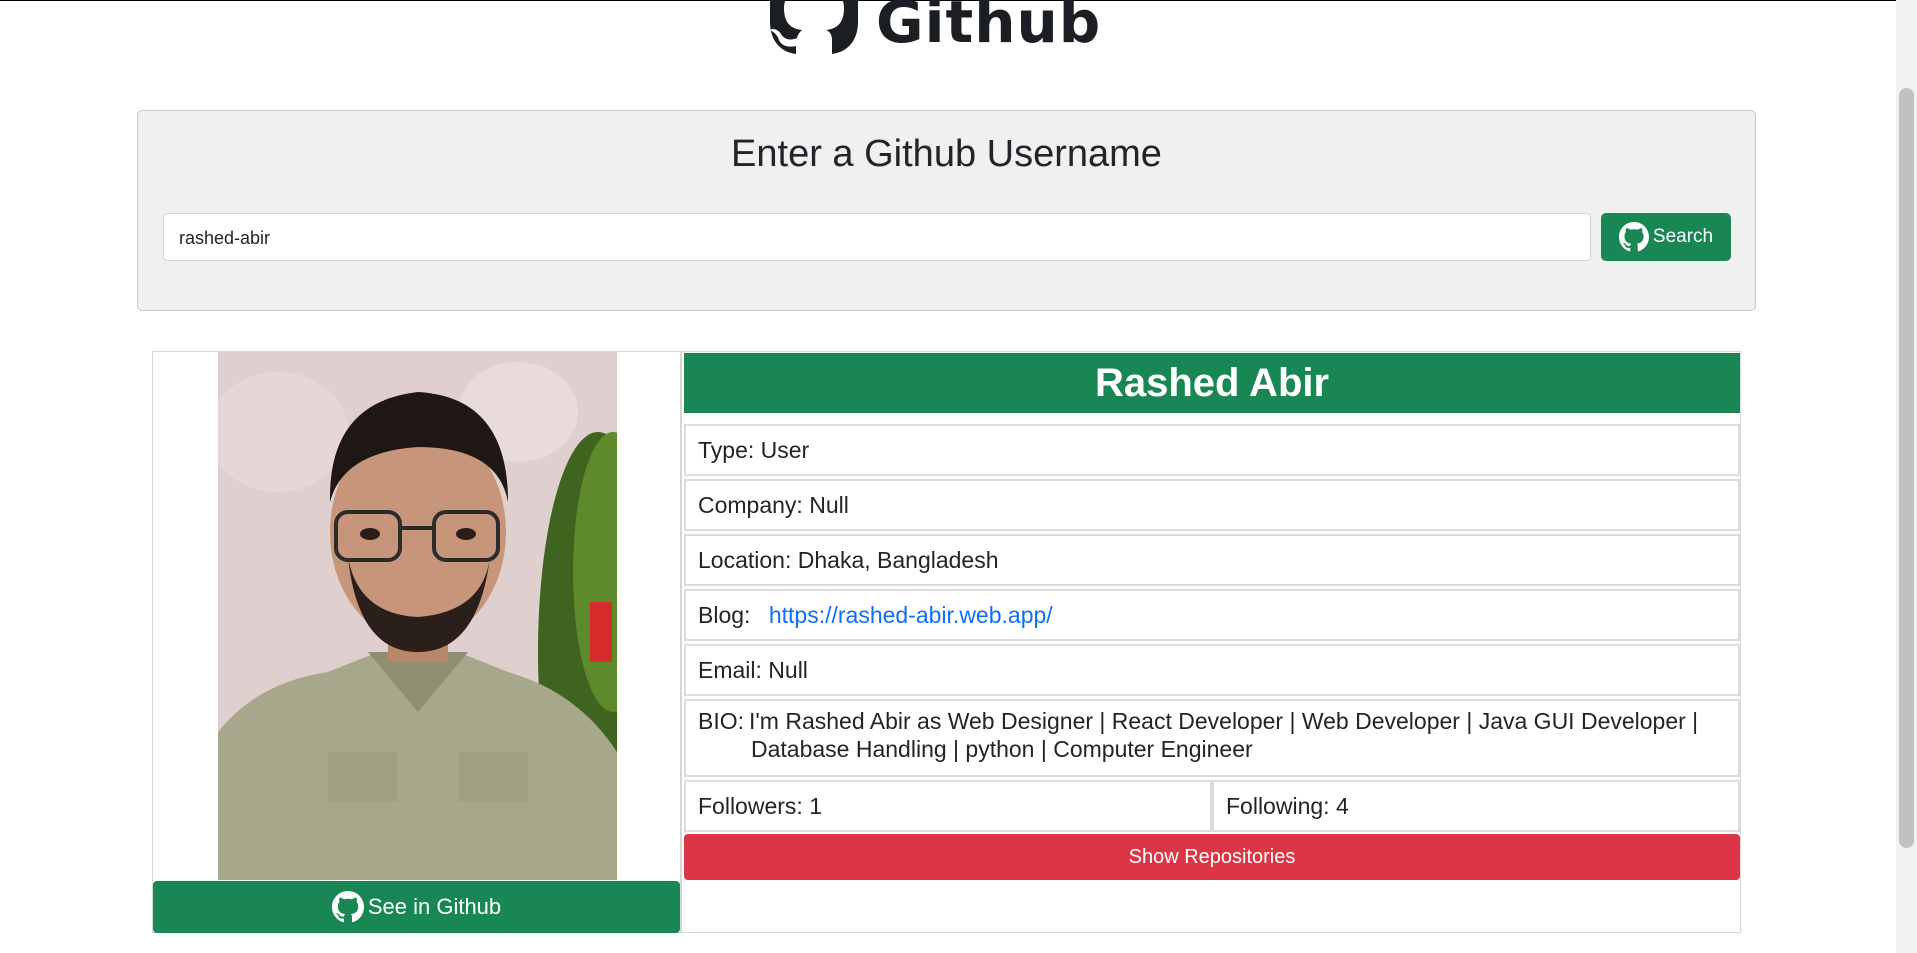 Image resolution: width=1917 pixels, height=953 pixels. I want to click on show-repositories-button: Show Repositories, so click(1212, 857).